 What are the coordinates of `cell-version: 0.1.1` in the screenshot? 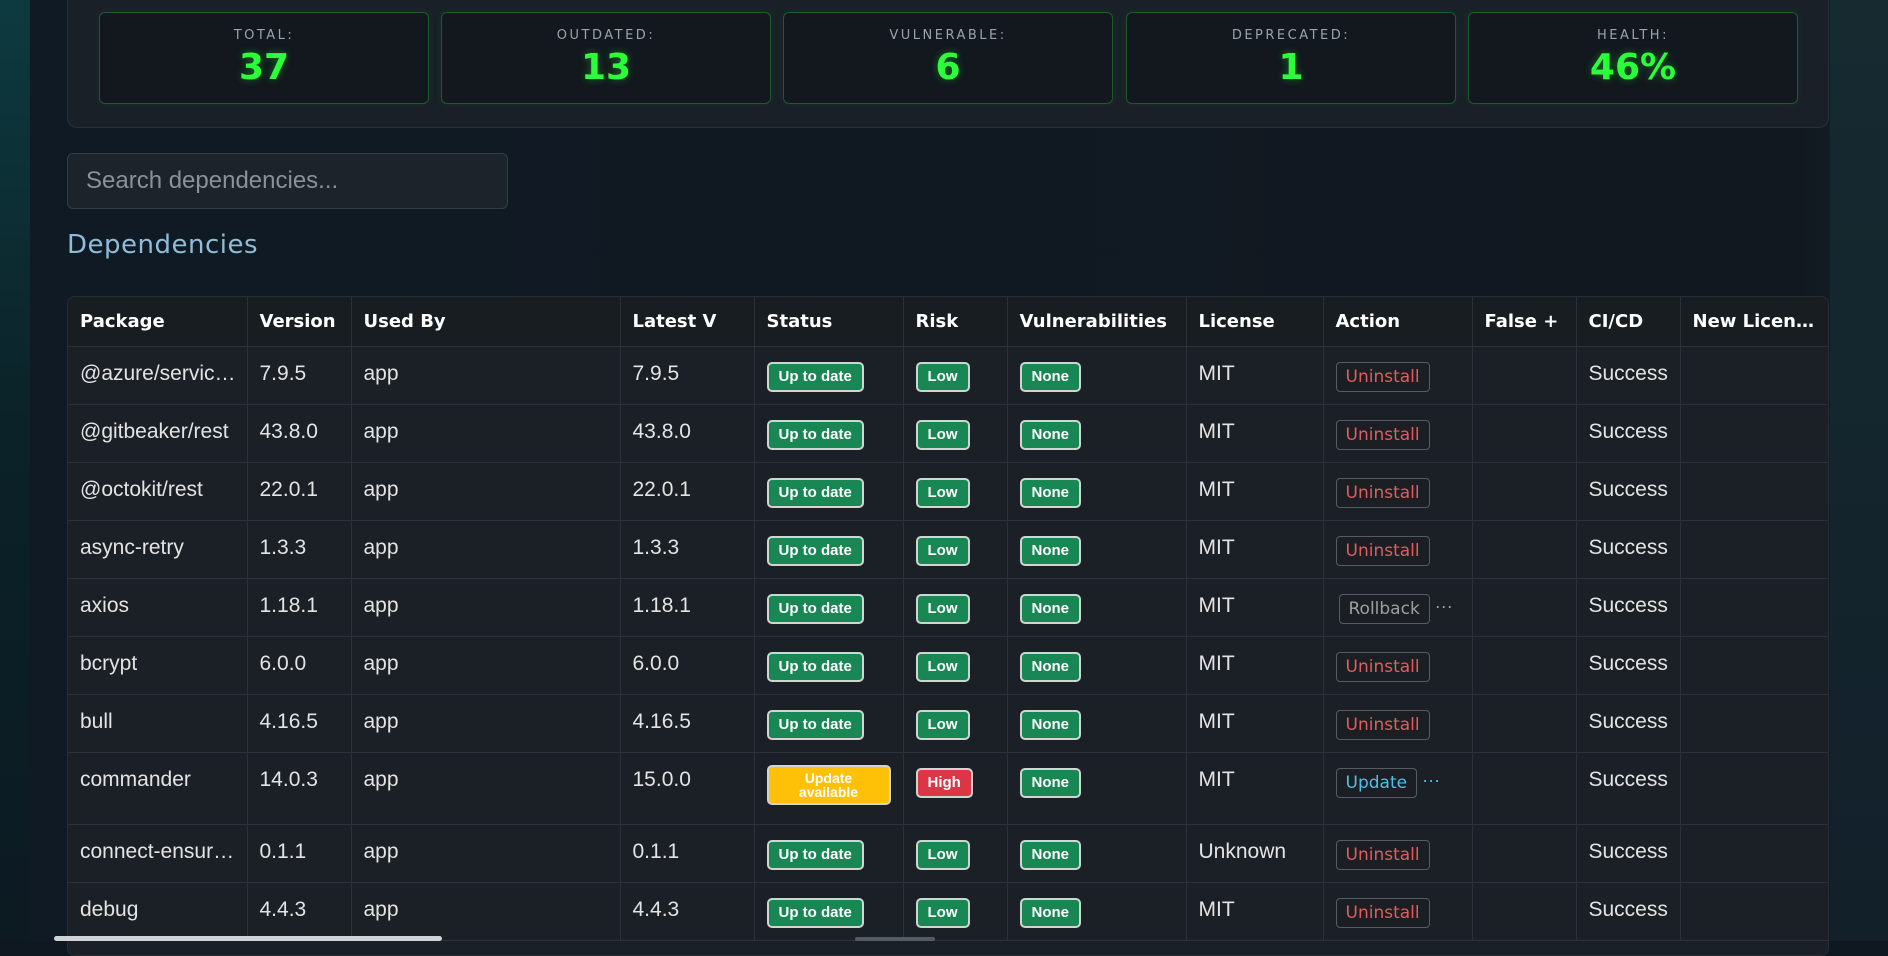 It's located at (299, 853).